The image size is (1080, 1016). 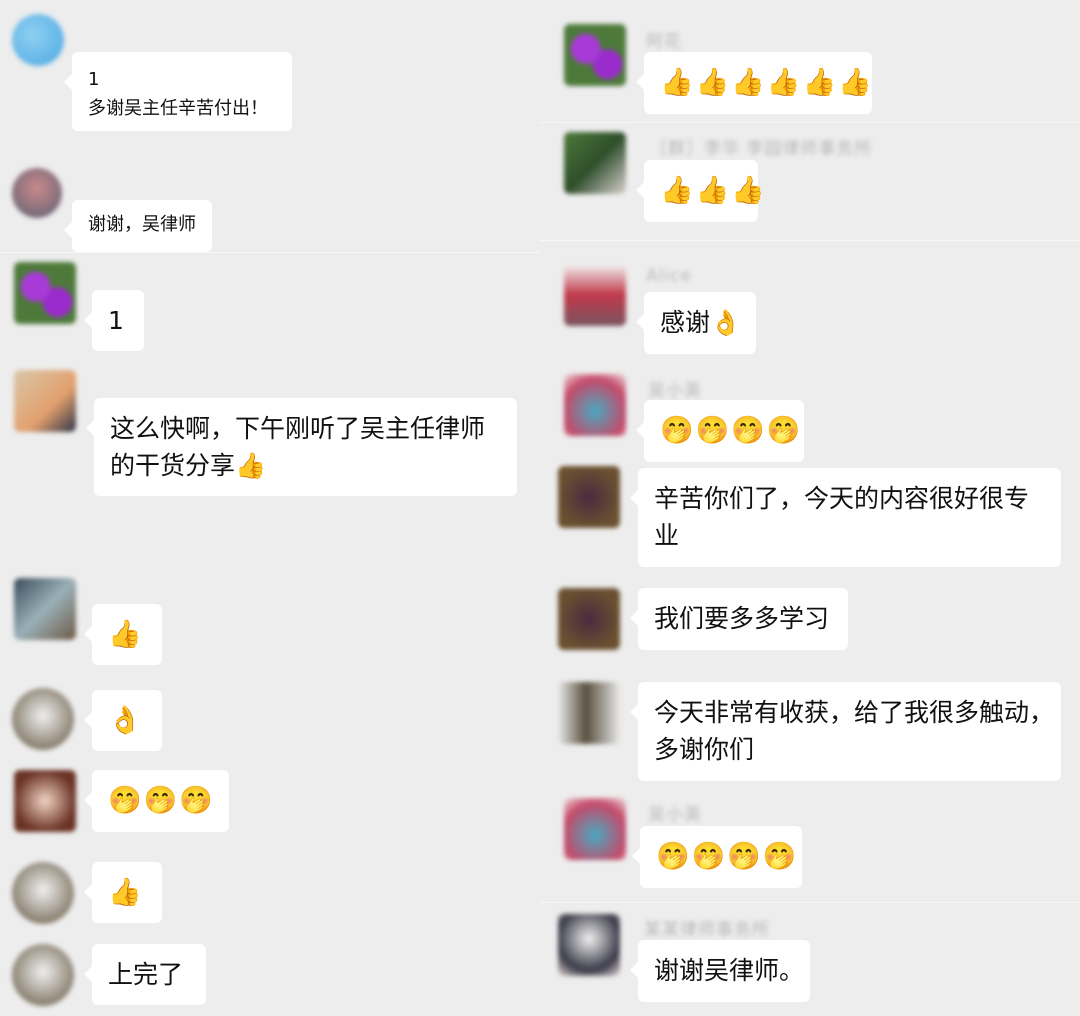 What do you see at coordinates (178, 91) in the screenshot?
I see `message-bubble: 1 多谢吴主任辛苦付出！` at bounding box center [178, 91].